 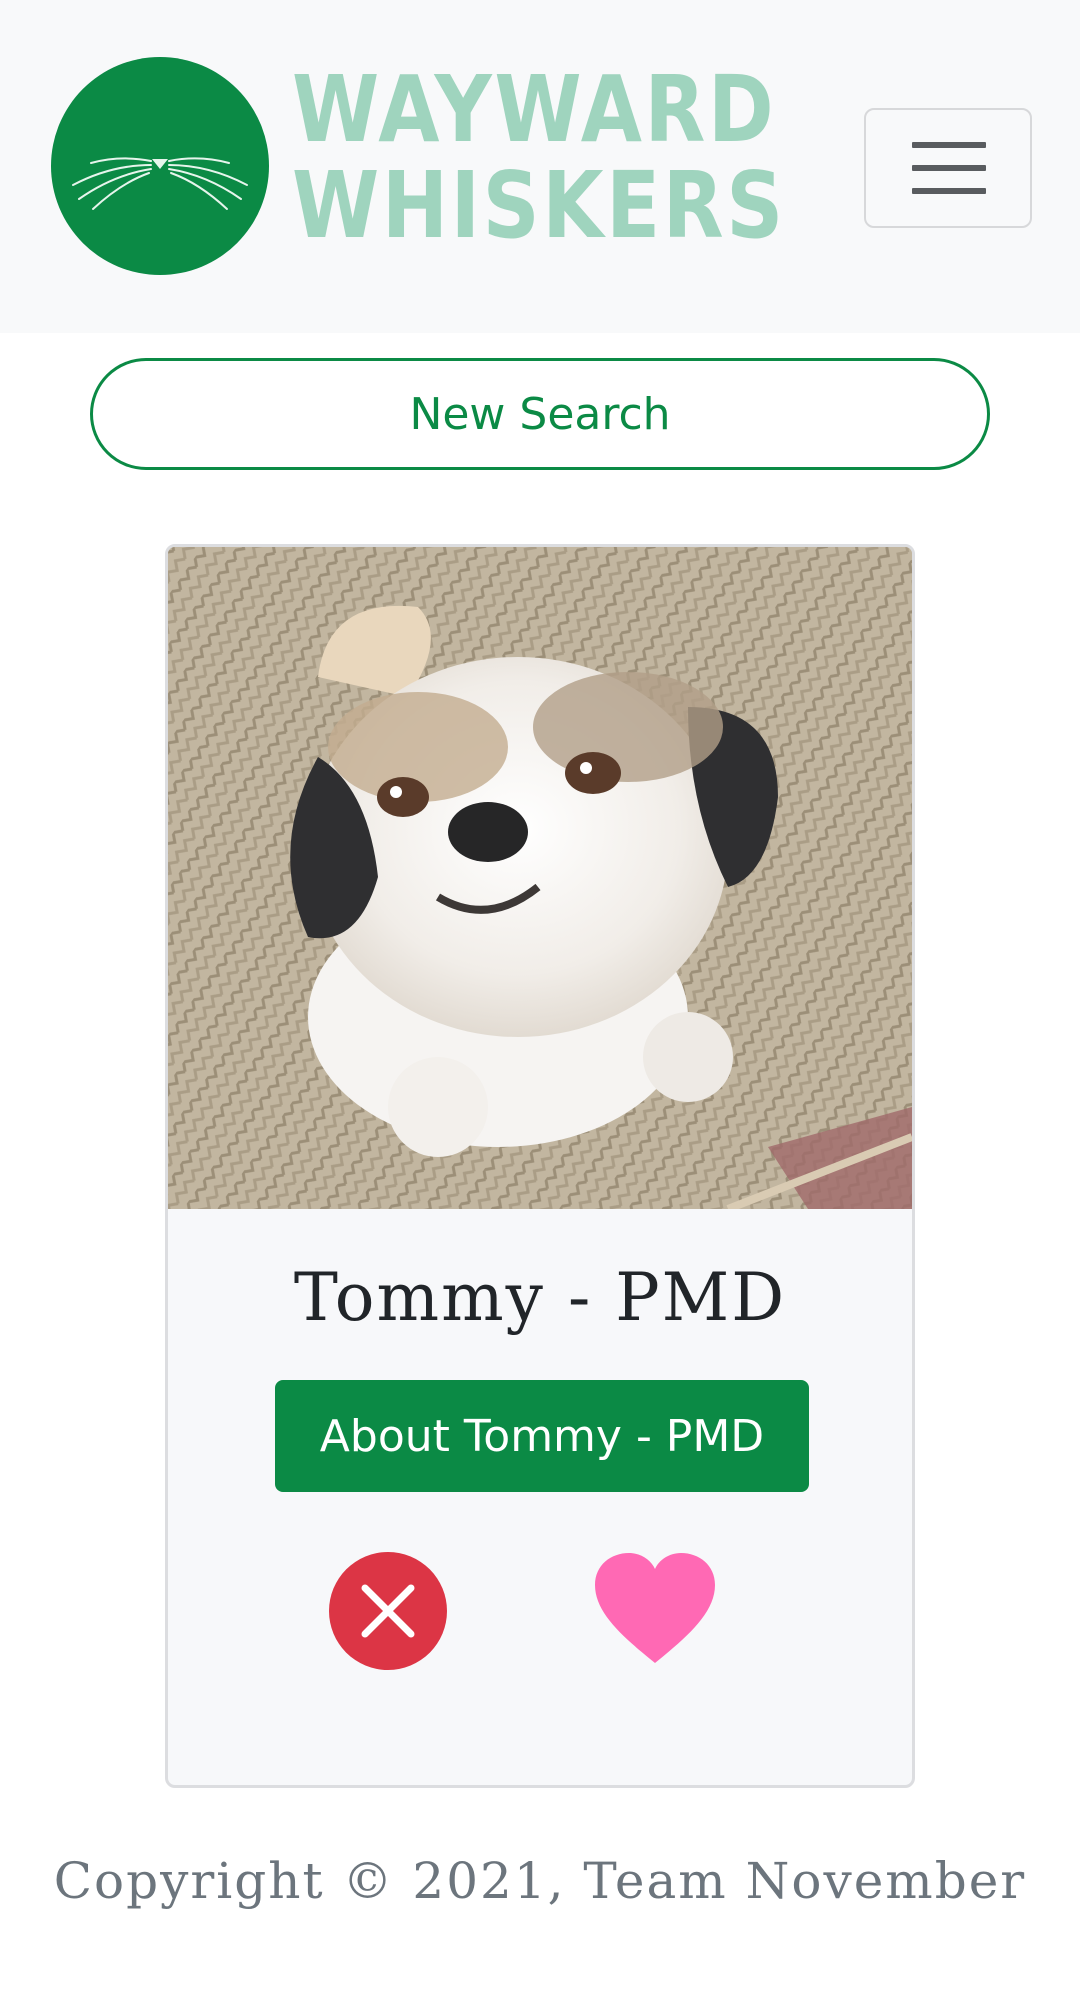 I want to click on menu-toggle-button, so click(x=948, y=168).